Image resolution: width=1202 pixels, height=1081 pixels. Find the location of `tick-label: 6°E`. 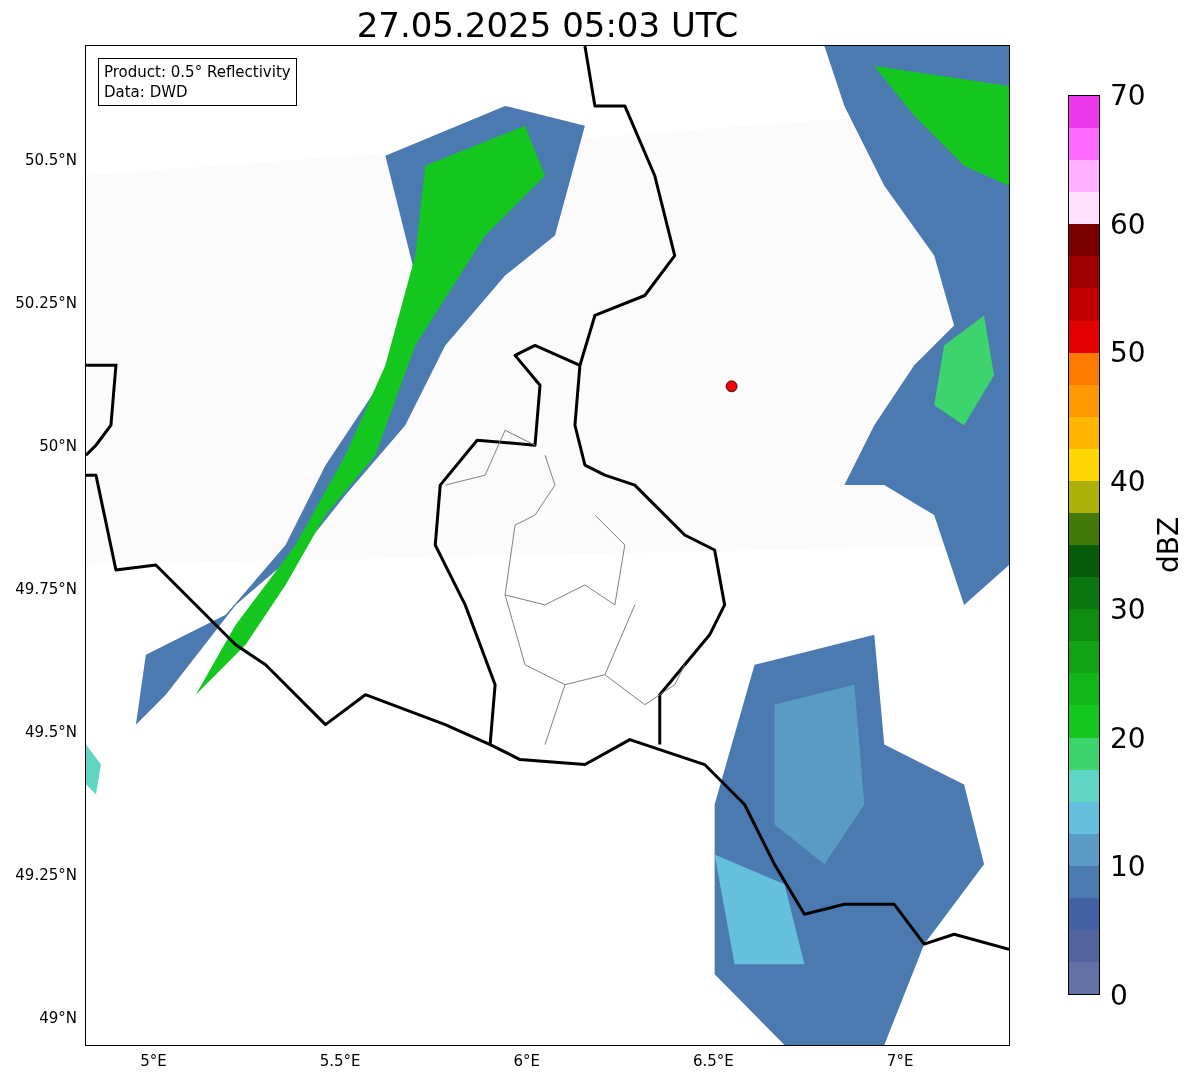

tick-label: 6°E is located at coordinates (527, 1061).